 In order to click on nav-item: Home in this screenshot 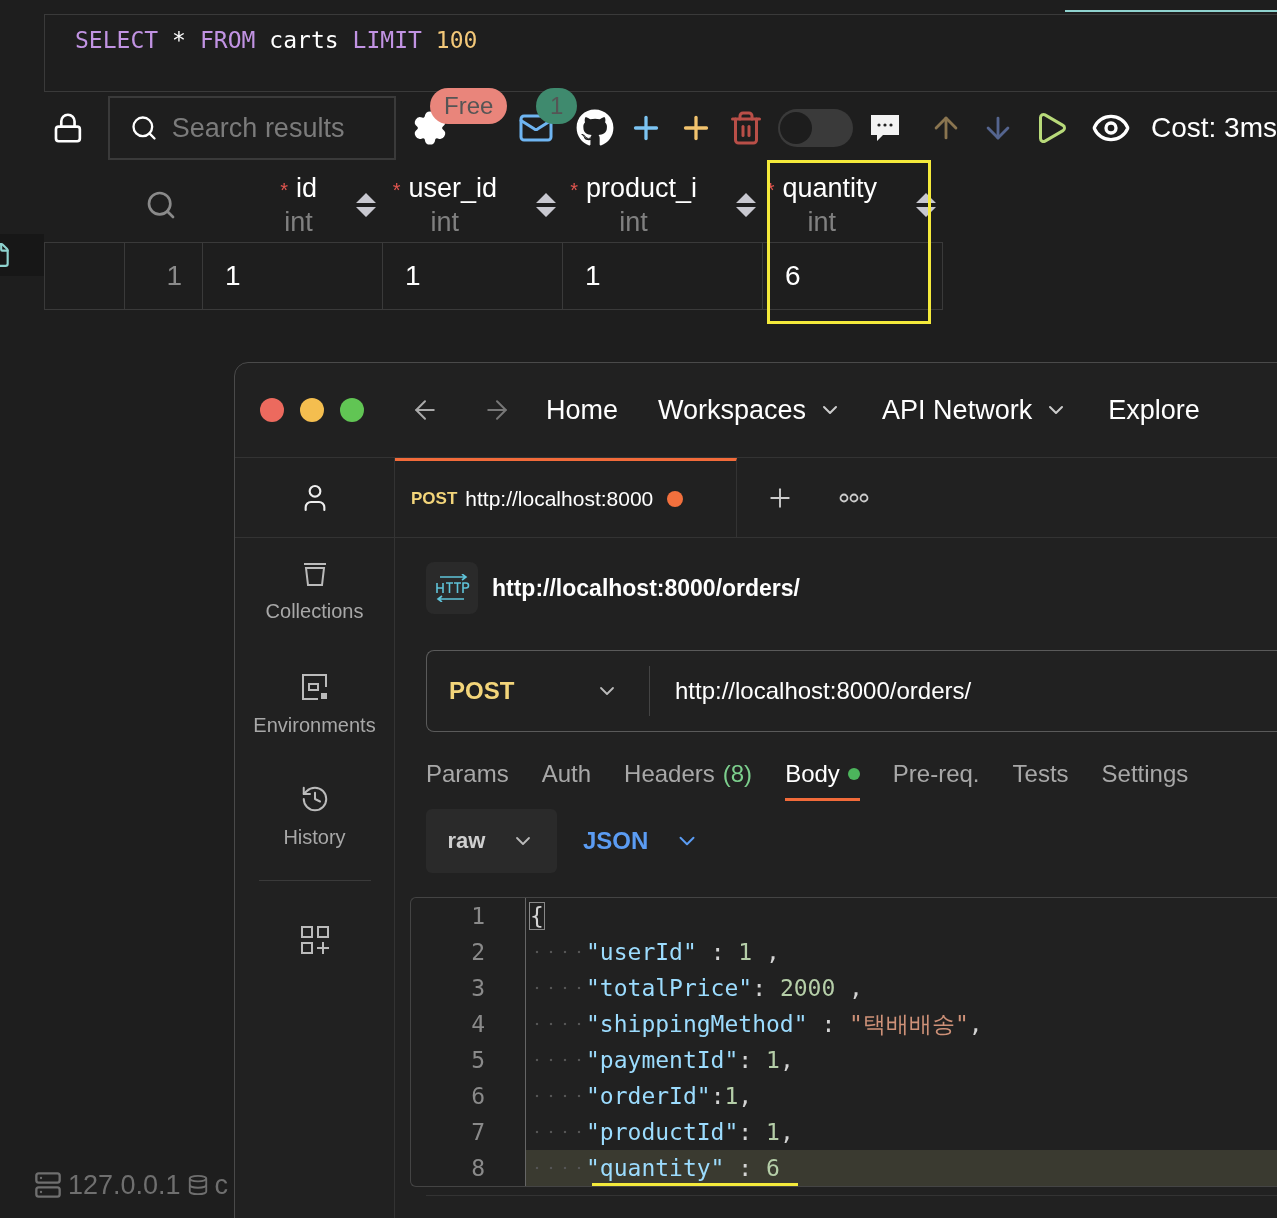, I will do `click(582, 410)`.